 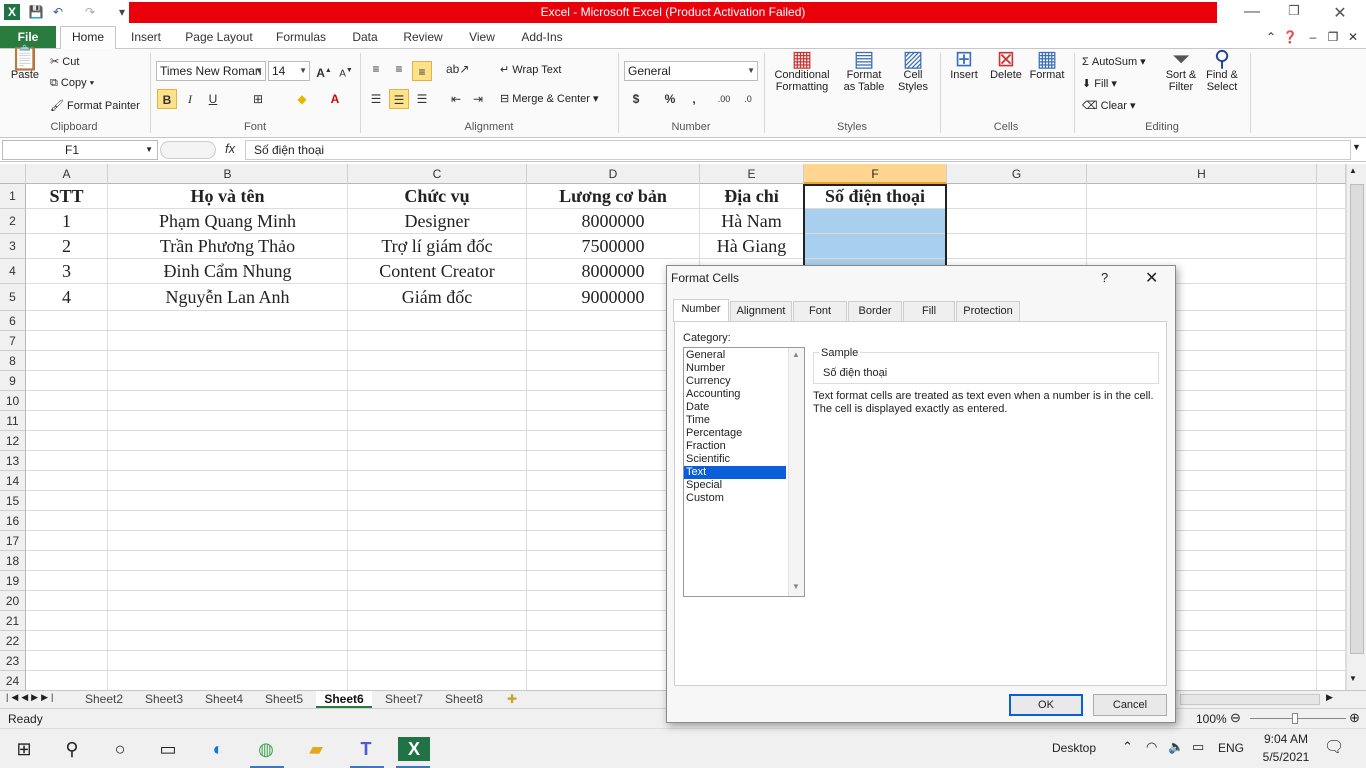 What do you see at coordinates (1151, 747) in the screenshot?
I see `wifi-icon: ◠` at bounding box center [1151, 747].